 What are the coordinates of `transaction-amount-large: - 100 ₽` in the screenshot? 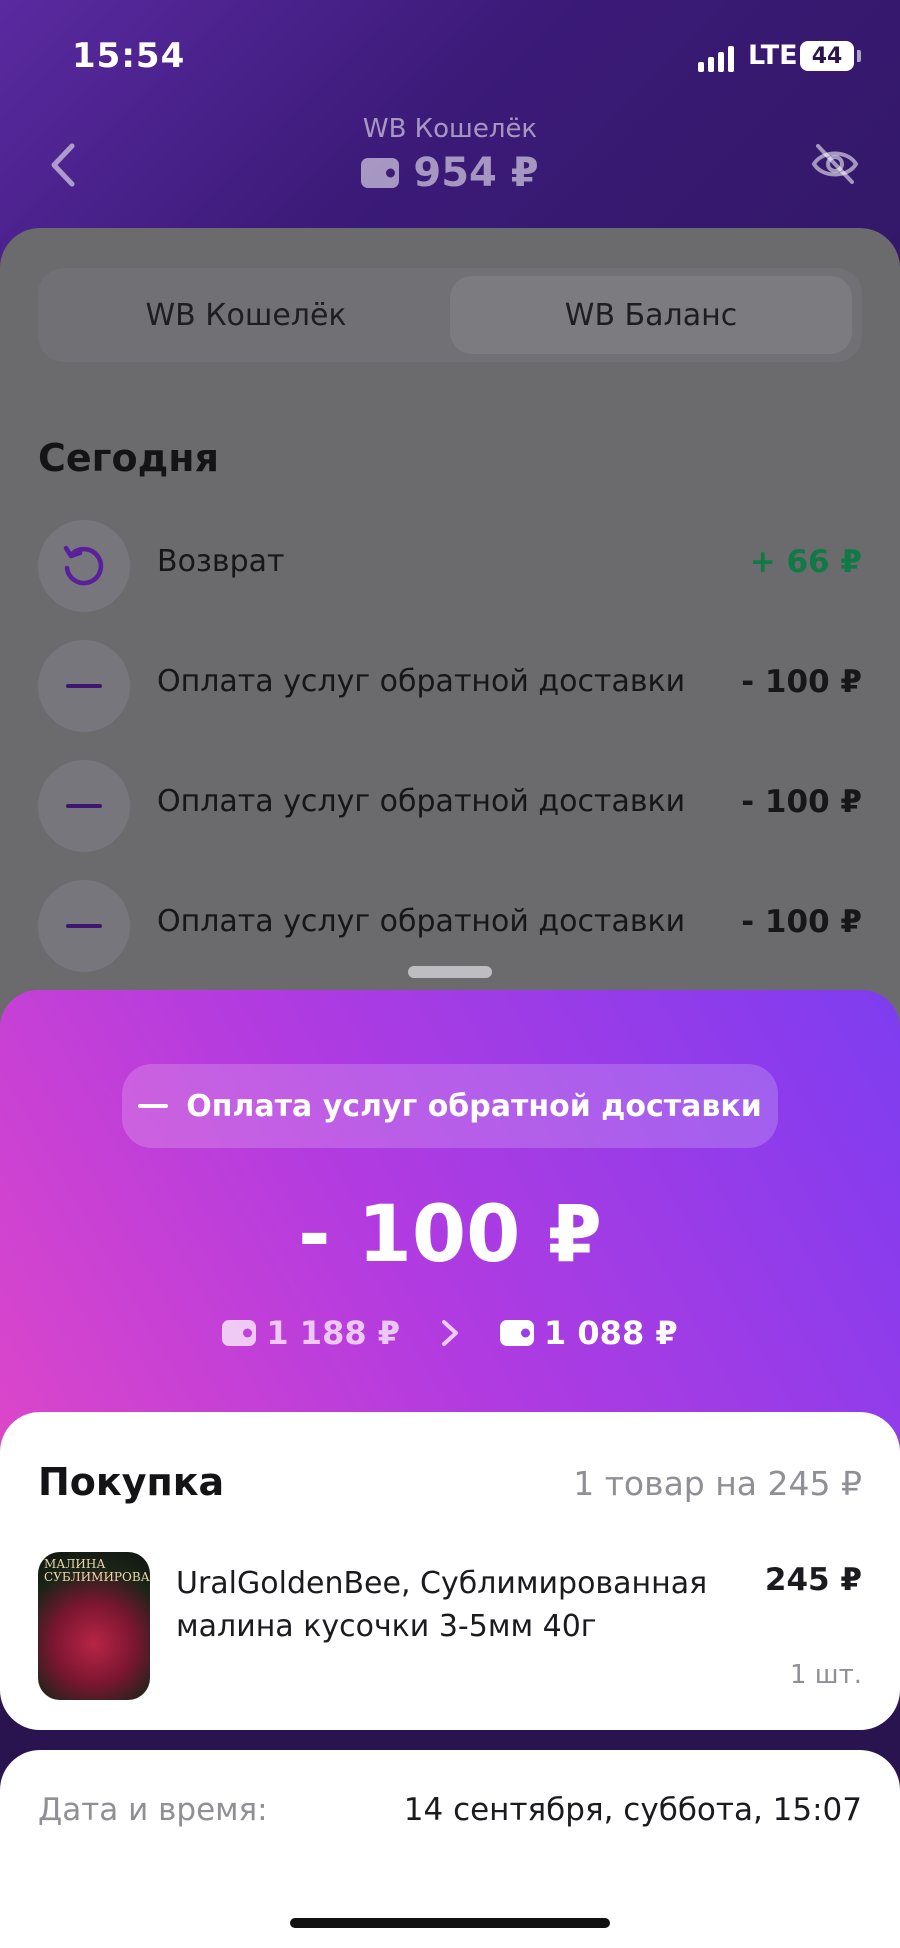 It's located at (450, 1235).